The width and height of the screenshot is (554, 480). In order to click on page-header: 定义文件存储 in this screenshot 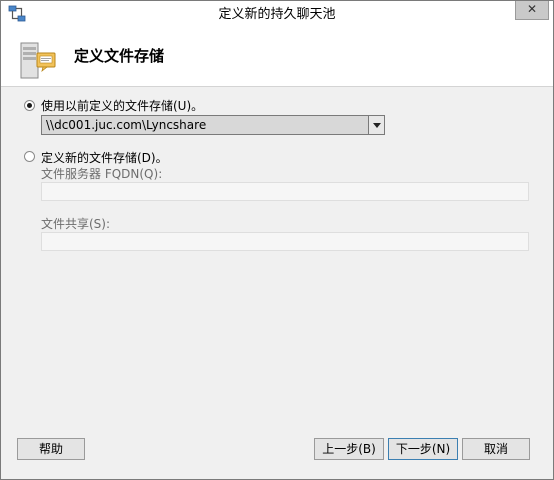, I will do `click(277, 57)`.